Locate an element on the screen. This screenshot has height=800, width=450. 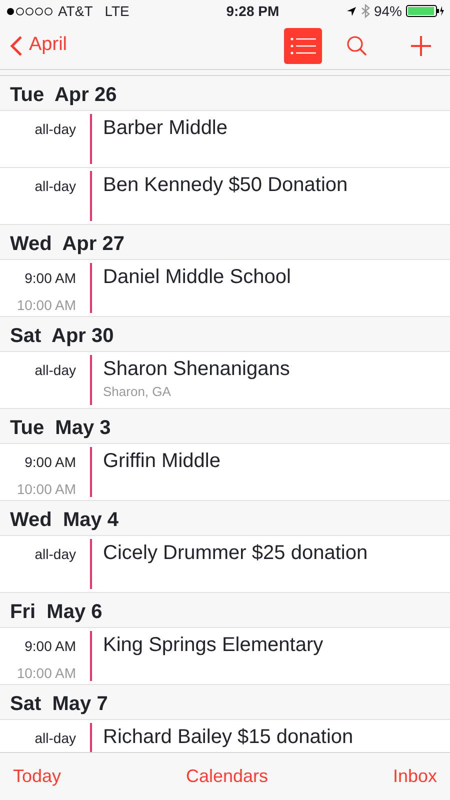
network-type: LTE is located at coordinates (117, 11).